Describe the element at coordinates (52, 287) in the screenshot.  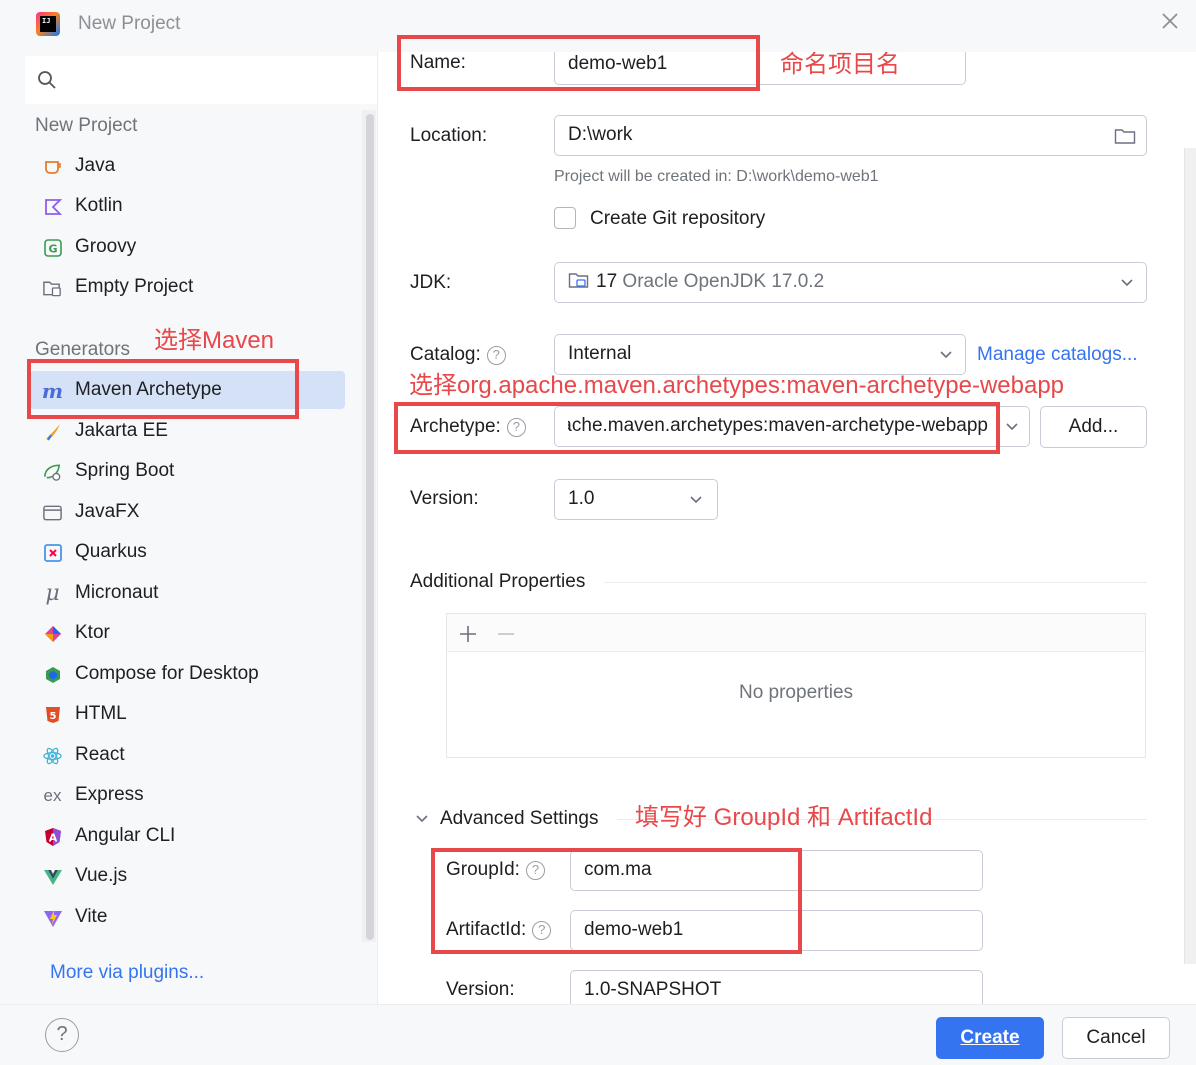
I see `empty-project-icon` at that location.